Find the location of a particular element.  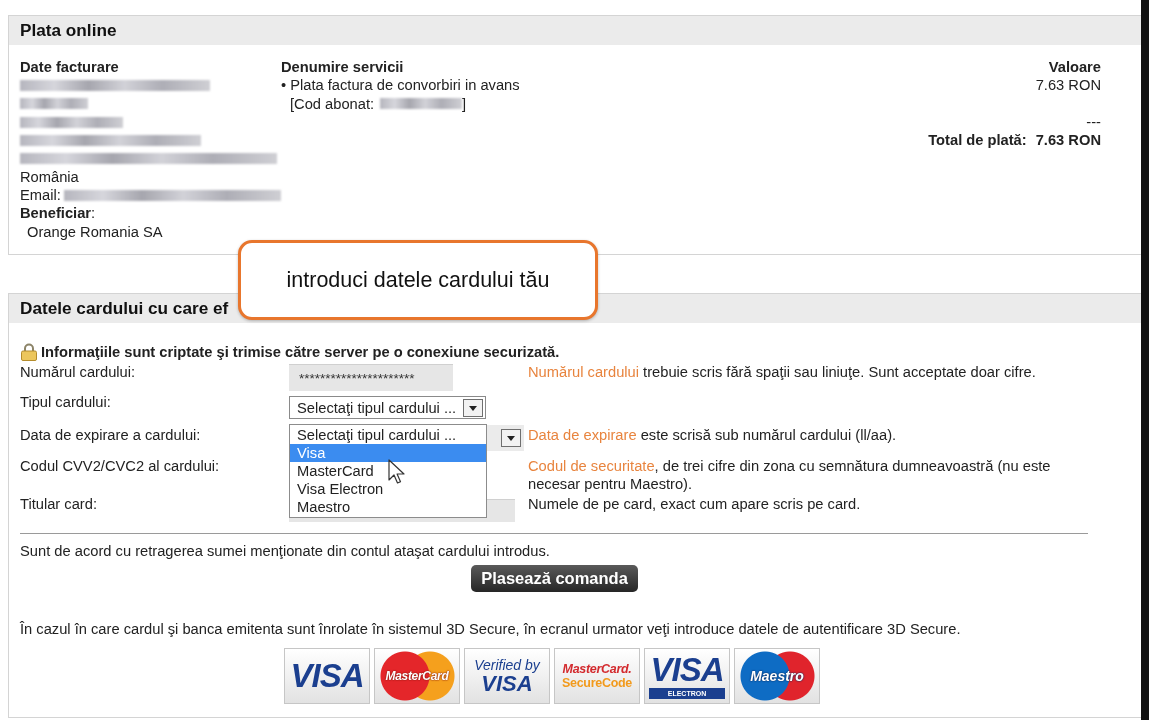

panel-title: Datele cardului cu care ef is located at coordinates (124, 308).